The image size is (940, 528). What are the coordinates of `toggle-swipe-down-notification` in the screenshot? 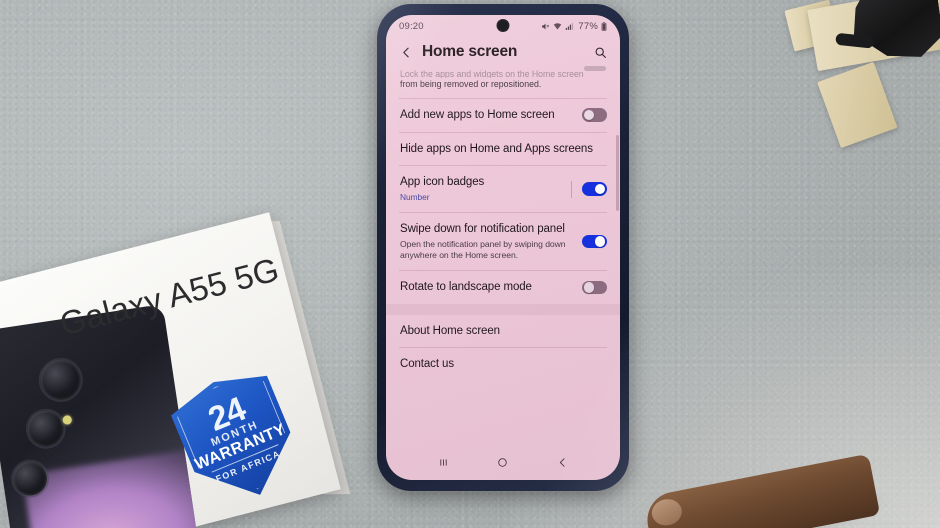 It's located at (594, 241).